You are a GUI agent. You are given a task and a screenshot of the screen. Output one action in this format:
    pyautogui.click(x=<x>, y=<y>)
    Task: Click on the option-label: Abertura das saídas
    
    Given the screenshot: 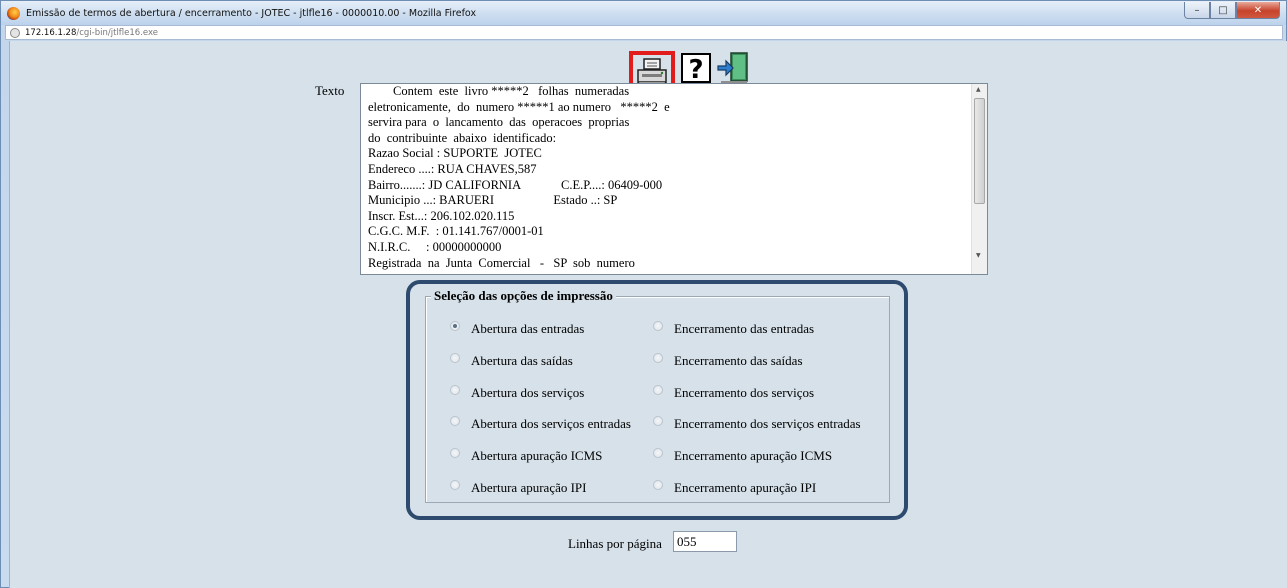 What is the action you would take?
    pyautogui.click(x=522, y=360)
    